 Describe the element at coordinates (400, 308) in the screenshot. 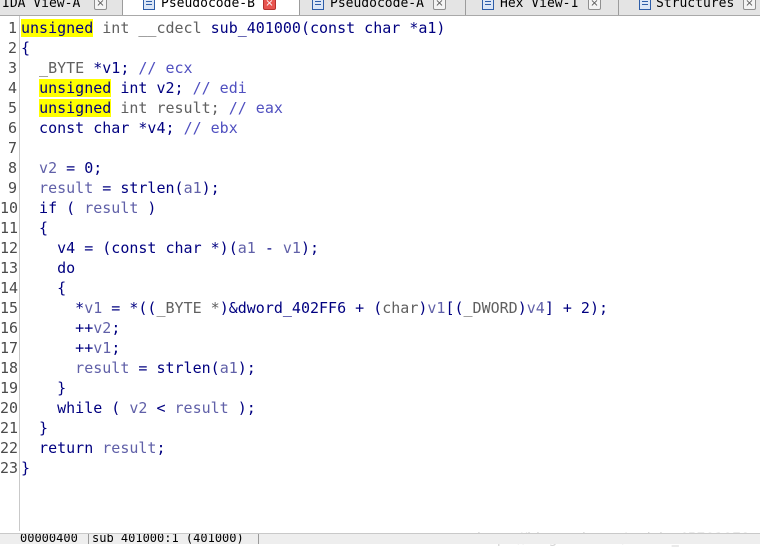

I see `code-token: char` at that location.